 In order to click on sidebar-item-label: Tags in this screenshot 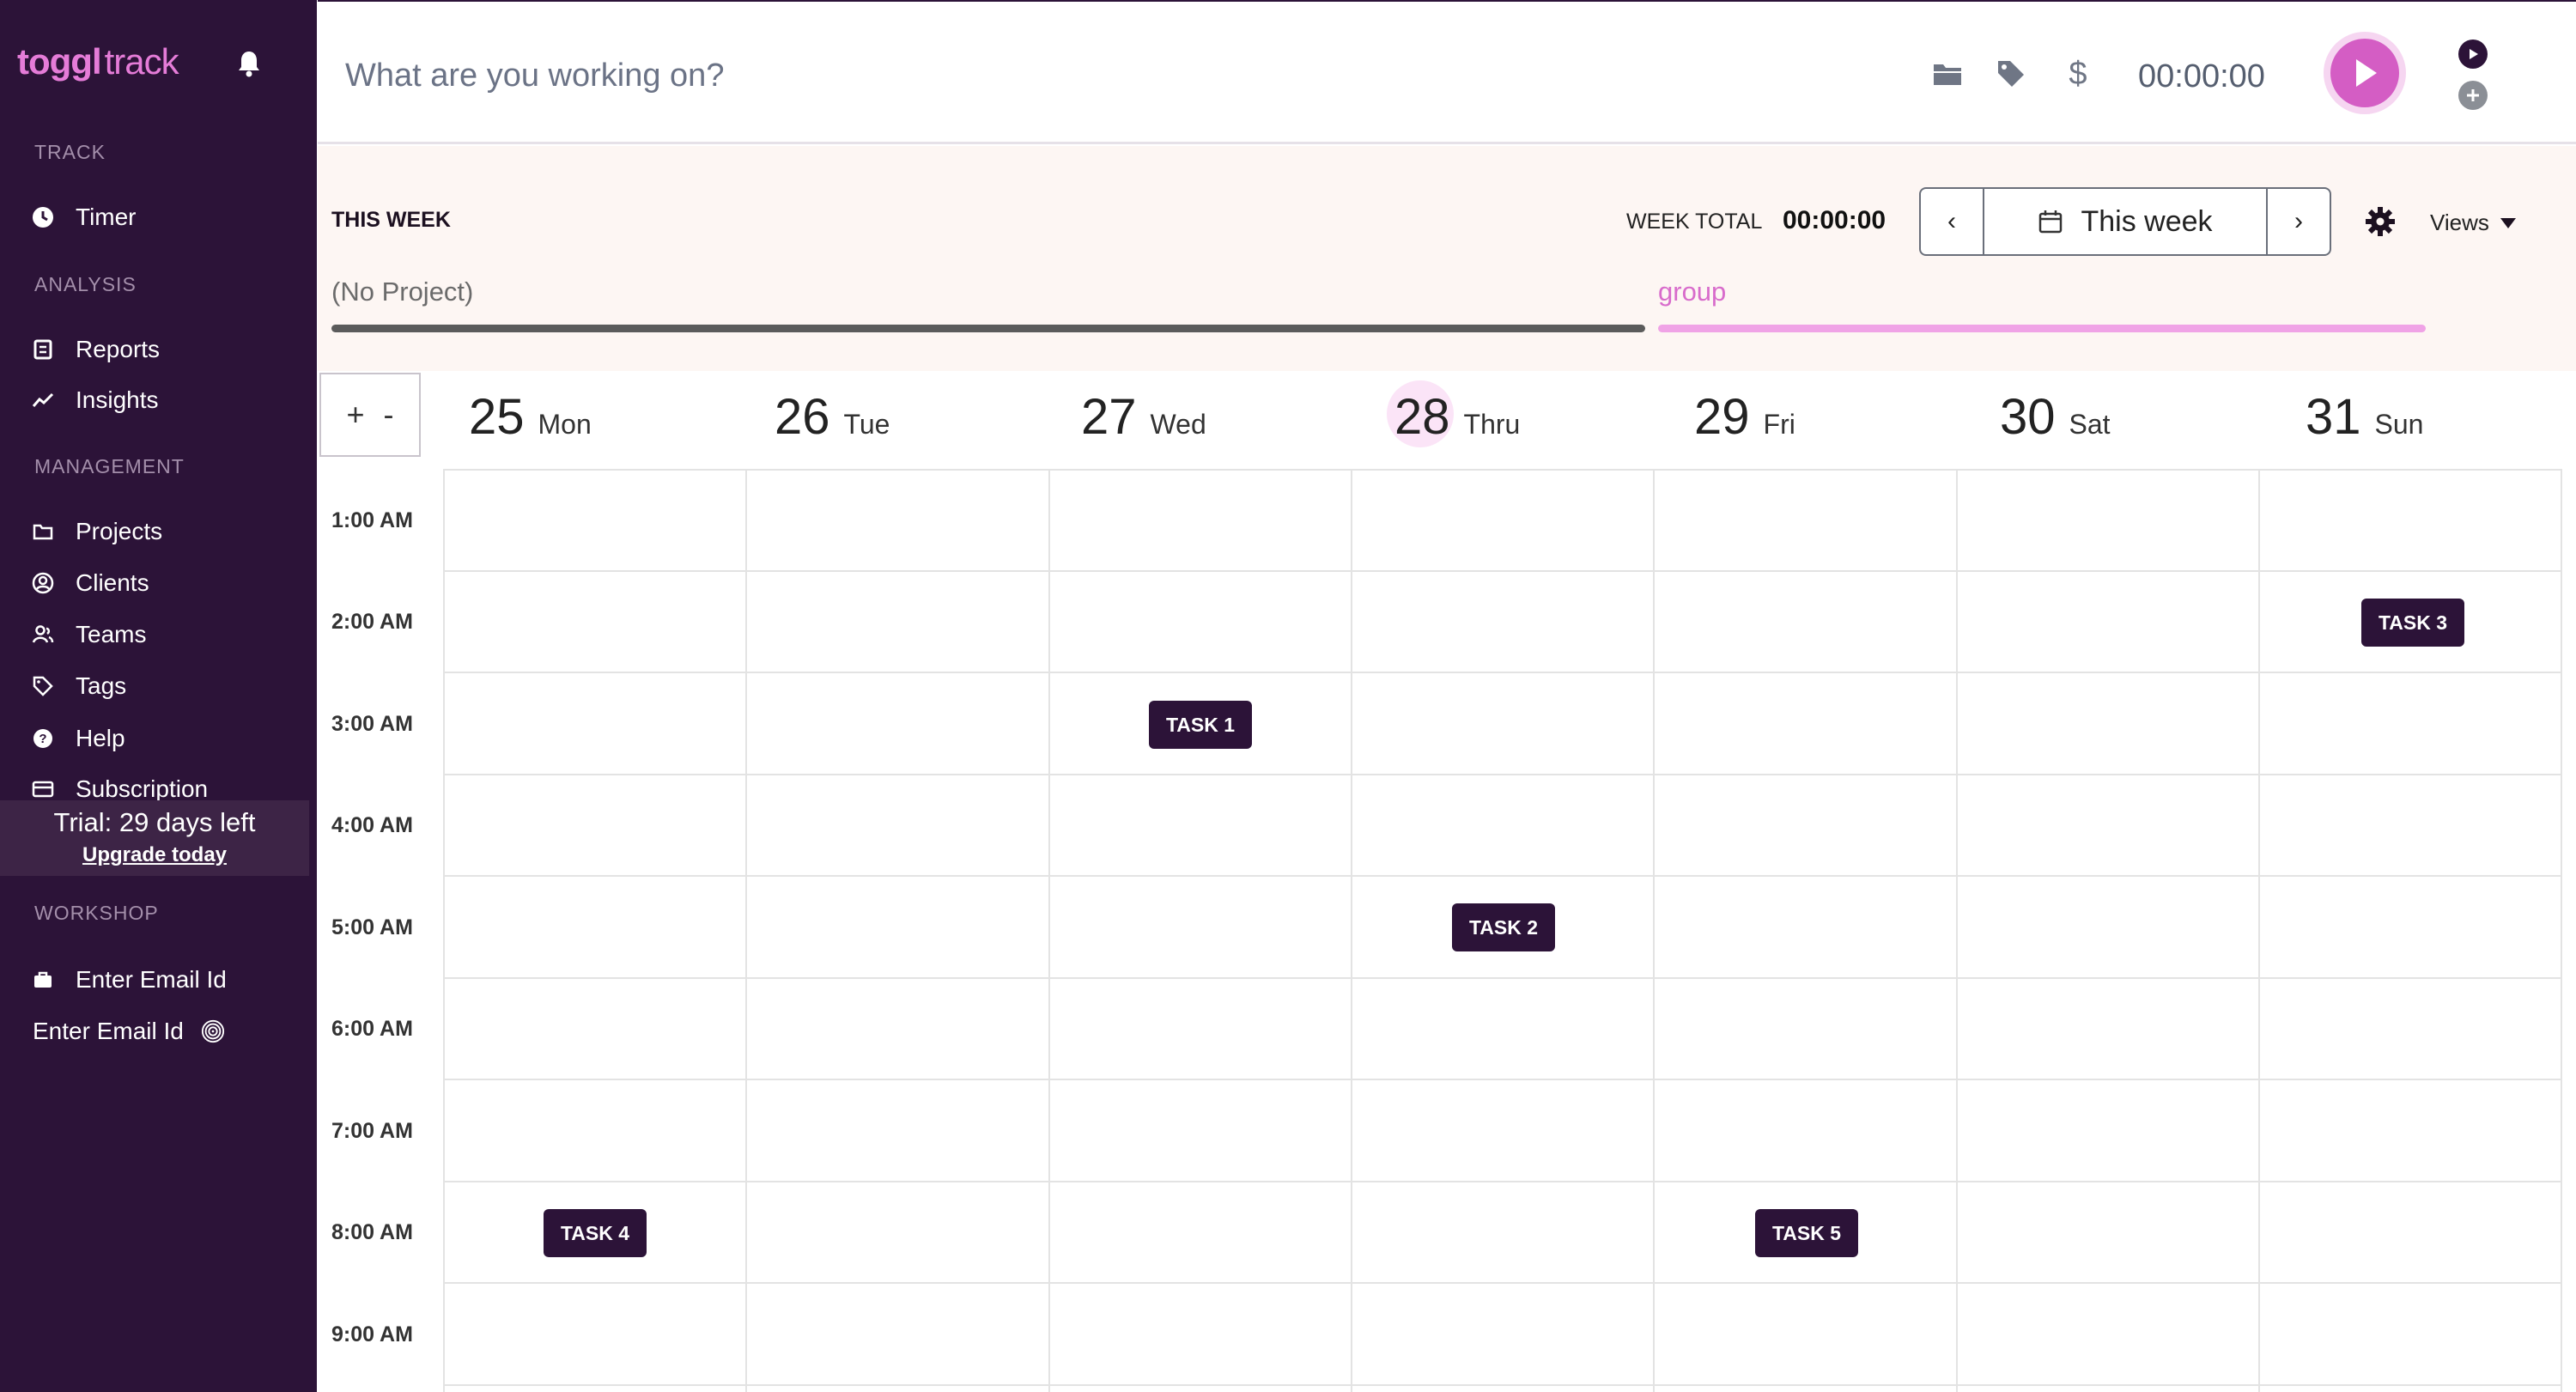, I will do `click(101, 685)`.